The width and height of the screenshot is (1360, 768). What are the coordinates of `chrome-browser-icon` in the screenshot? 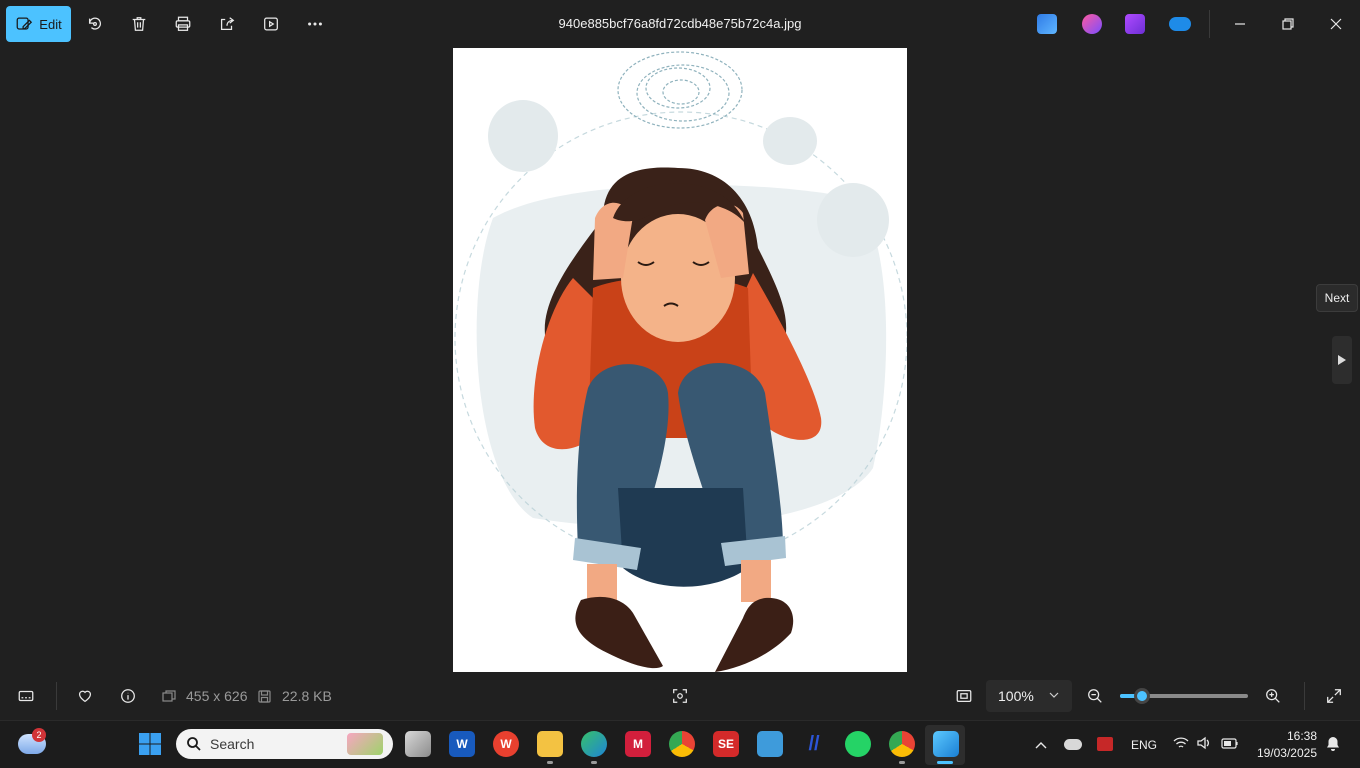 It's located at (682, 744).